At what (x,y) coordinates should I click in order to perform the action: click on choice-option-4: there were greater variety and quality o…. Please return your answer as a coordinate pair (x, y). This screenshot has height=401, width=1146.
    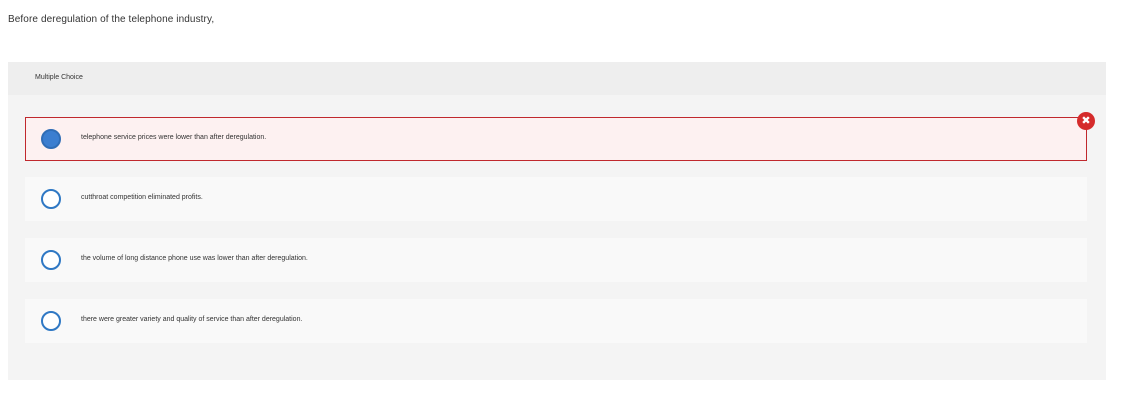
    Looking at the image, I should click on (556, 321).